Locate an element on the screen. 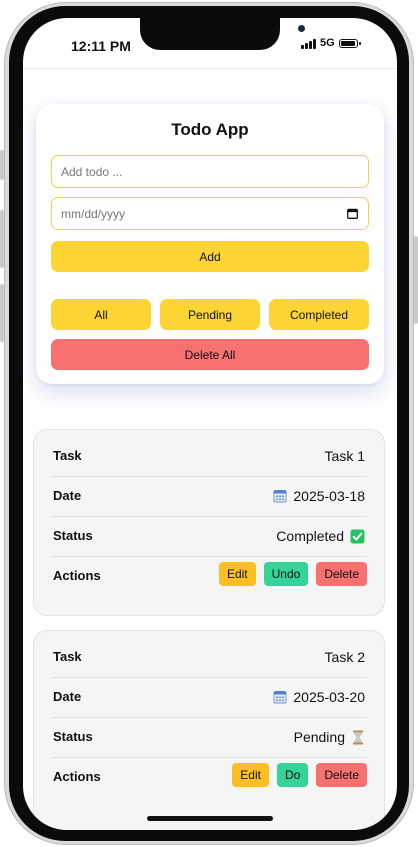 This screenshot has height=847, width=418. task-status: Completed is located at coordinates (310, 536).